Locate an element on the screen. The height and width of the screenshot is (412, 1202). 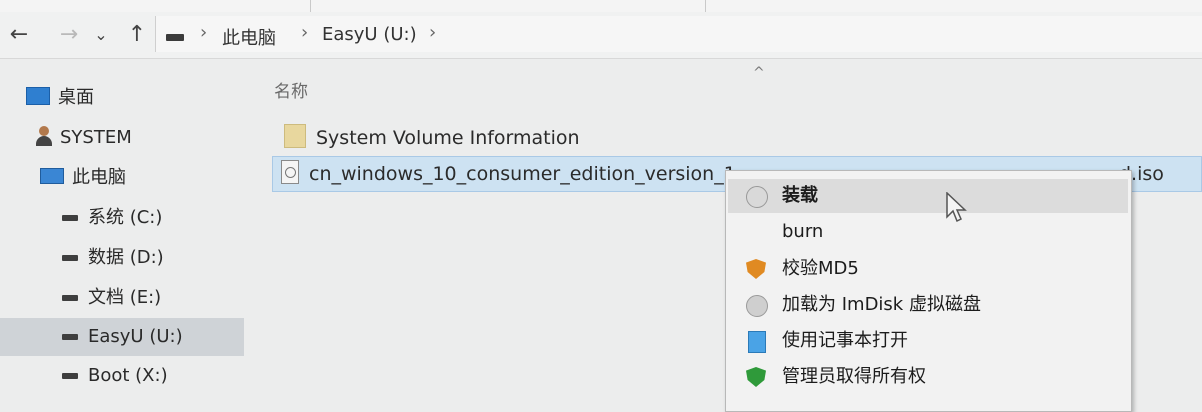
sidebar-item-drive-d: 数据 (D:) is located at coordinates (154, 258).